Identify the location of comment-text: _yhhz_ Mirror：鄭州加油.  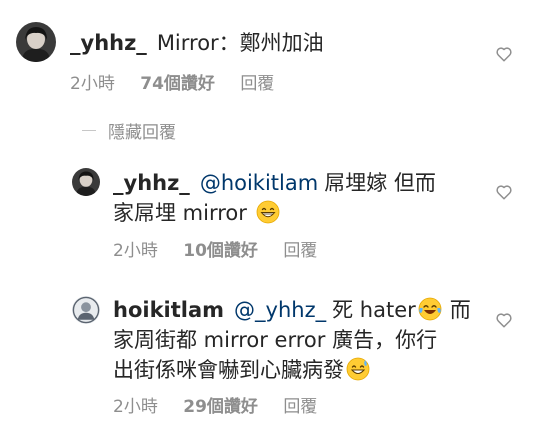
(197, 43).